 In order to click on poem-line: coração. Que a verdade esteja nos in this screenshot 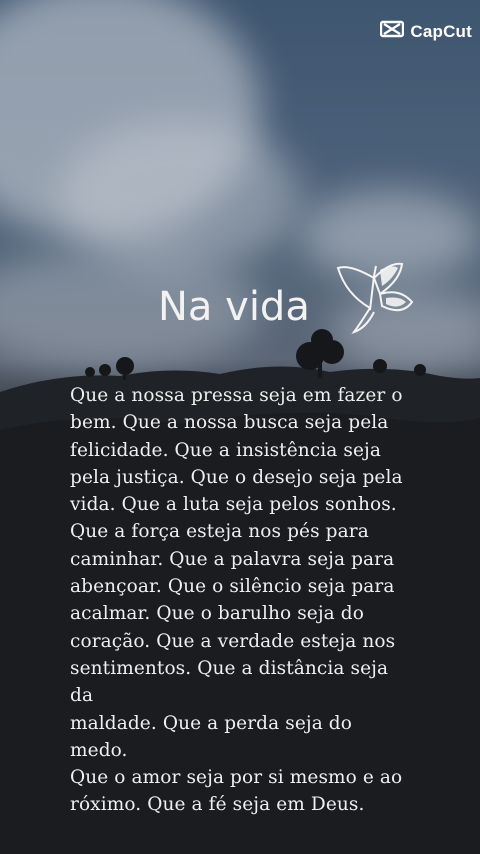, I will do `click(233, 641)`.